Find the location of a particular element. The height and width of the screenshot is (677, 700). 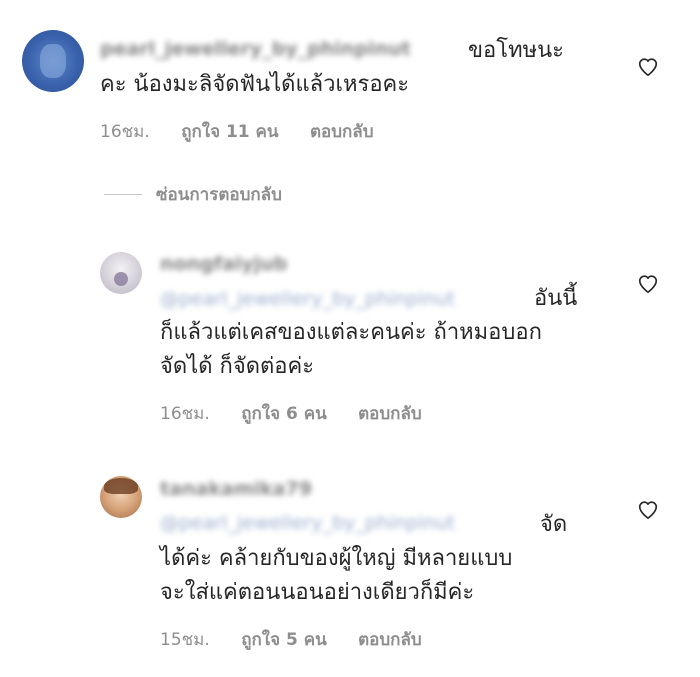

reply-text-line: ก็แล้วแต่เคสของแต่ละคนค่ะ ถ้าหมอบอก is located at coordinates (351, 332).